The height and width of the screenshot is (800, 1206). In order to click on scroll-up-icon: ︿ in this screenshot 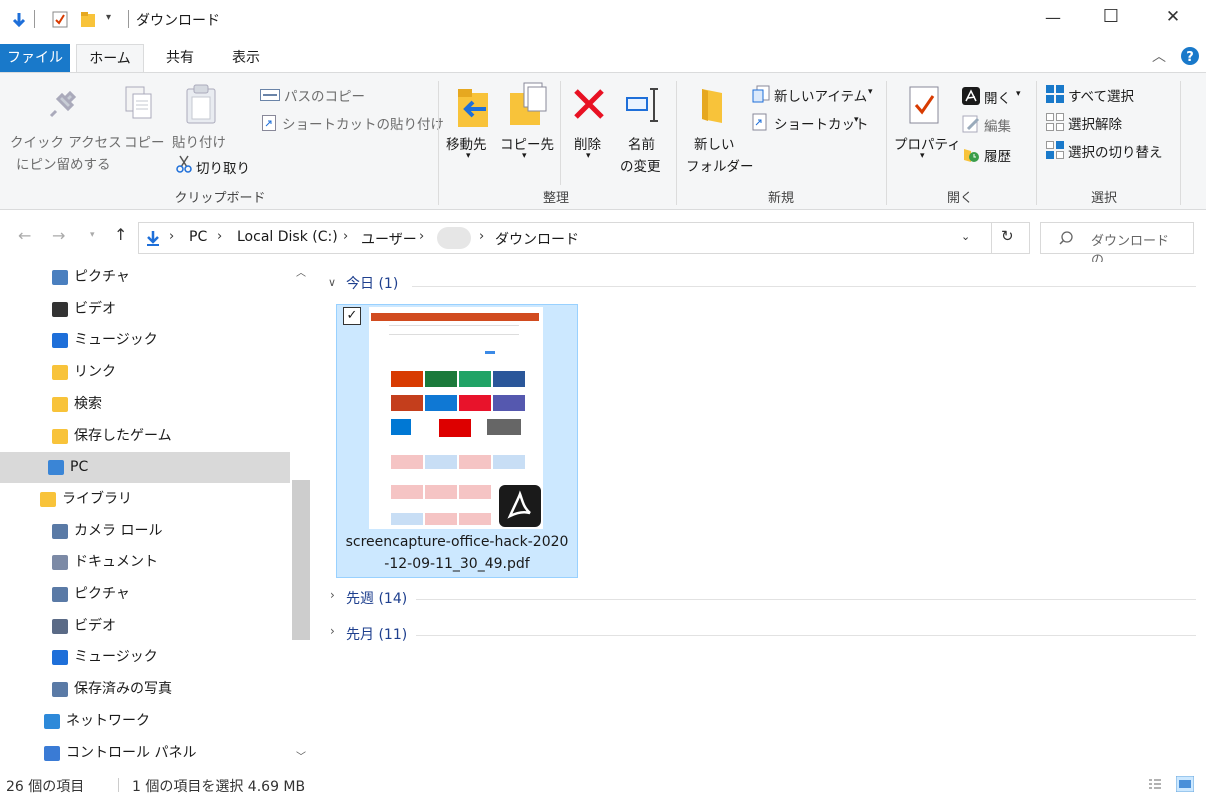, I will do `click(301, 271)`.